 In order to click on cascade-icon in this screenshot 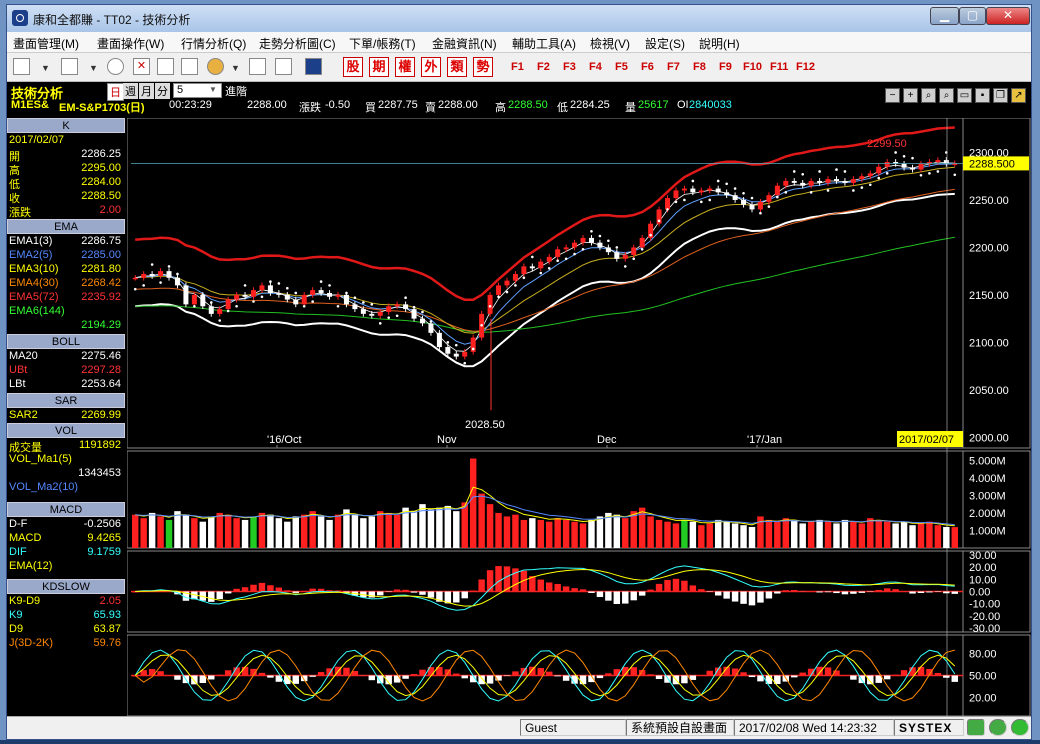, I will do `click(189, 66)`.